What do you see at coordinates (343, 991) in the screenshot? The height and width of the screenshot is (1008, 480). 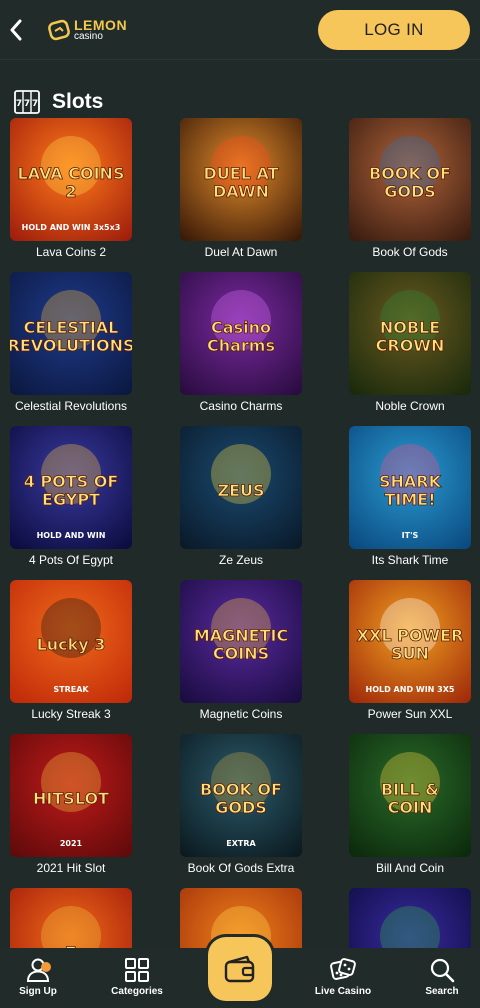 I see `nav-label-live-casino: Live Casino` at bounding box center [343, 991].